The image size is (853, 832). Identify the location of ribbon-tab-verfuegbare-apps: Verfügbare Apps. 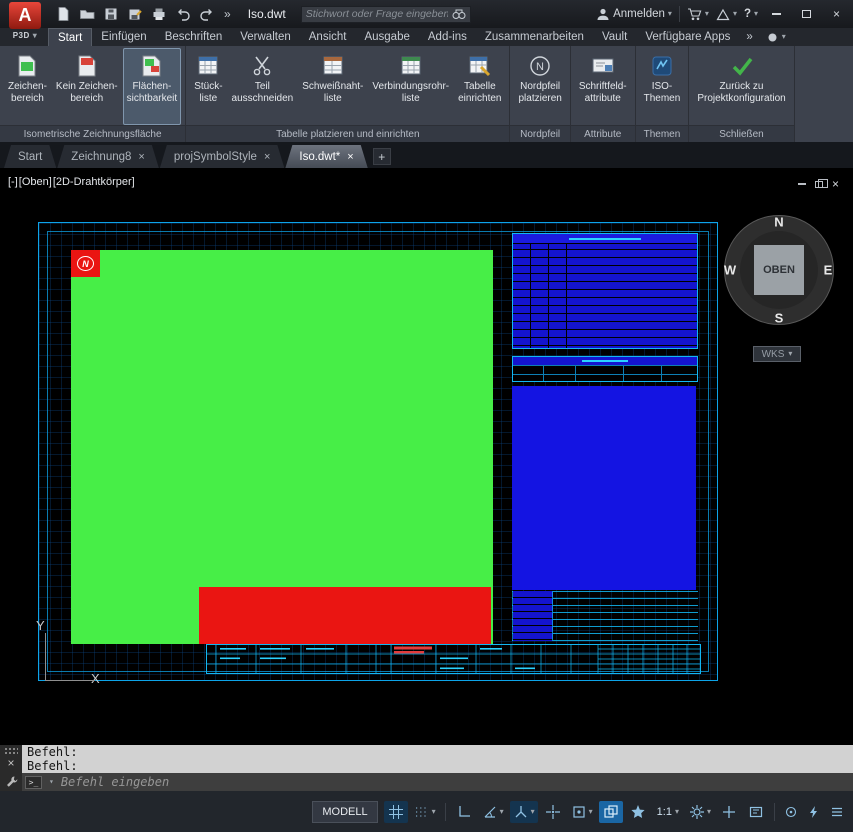
(687, 37).